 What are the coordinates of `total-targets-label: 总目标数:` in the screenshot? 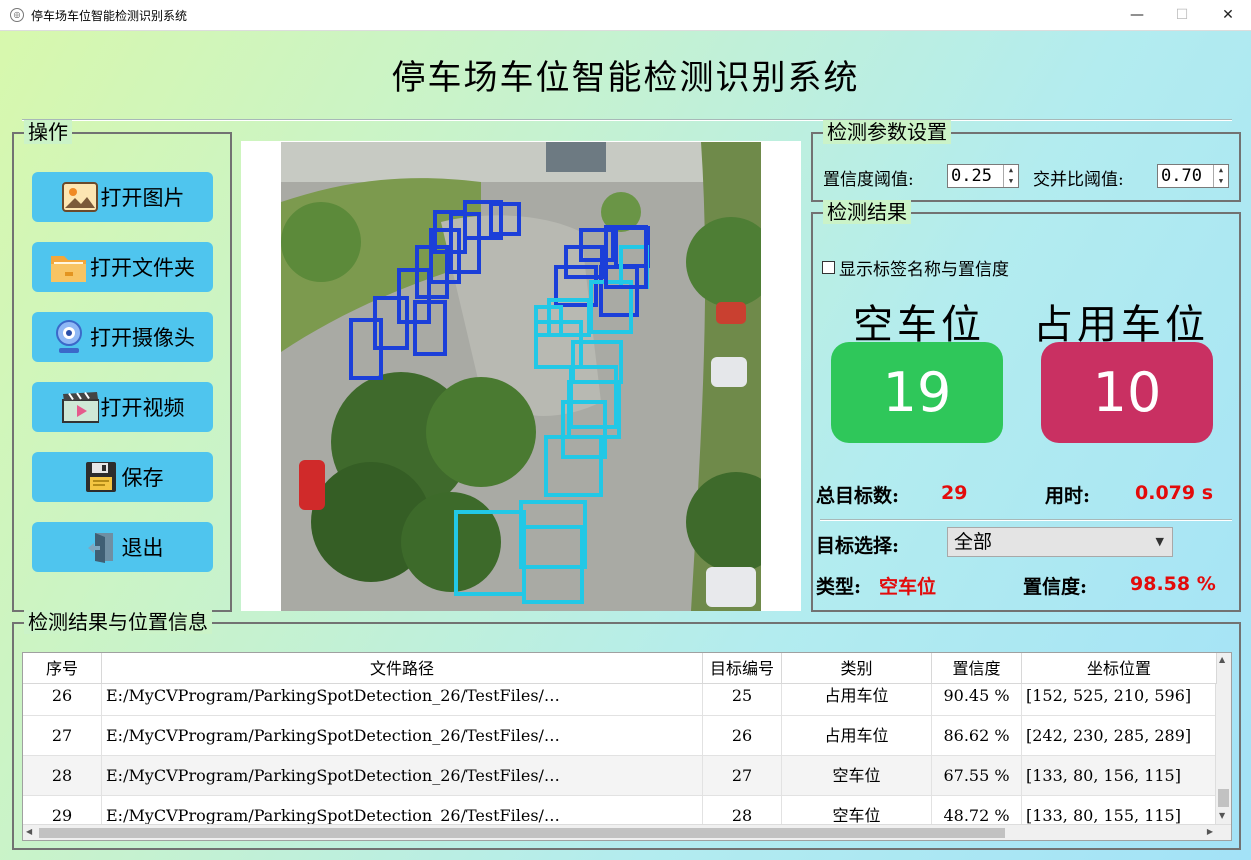 It's located at (858, 496).